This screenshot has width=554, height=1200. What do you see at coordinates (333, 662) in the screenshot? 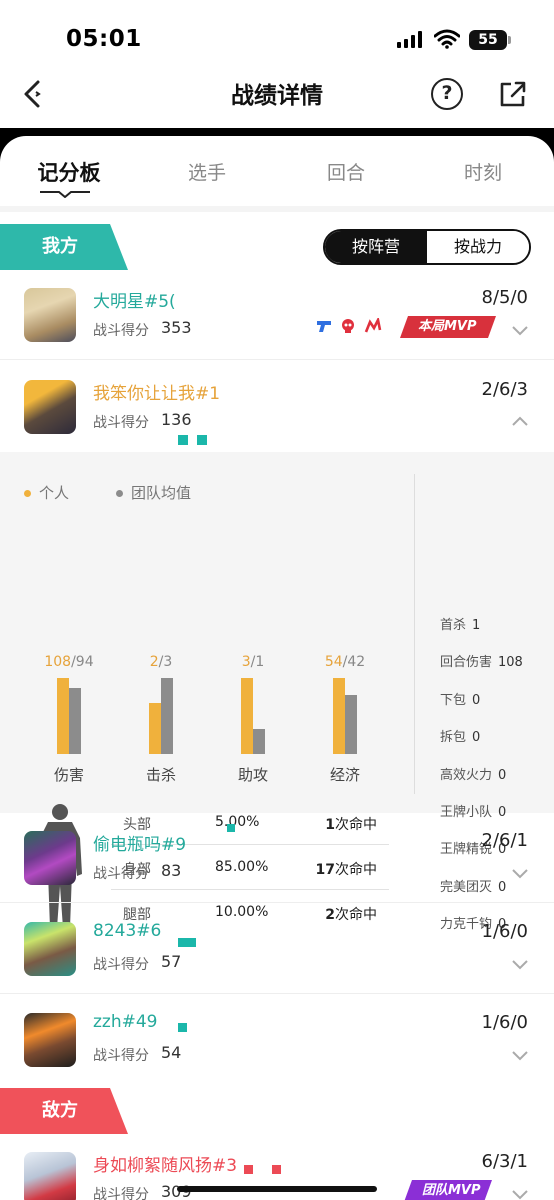
I see `personal-value: 54` at bounding box center [333, 662].